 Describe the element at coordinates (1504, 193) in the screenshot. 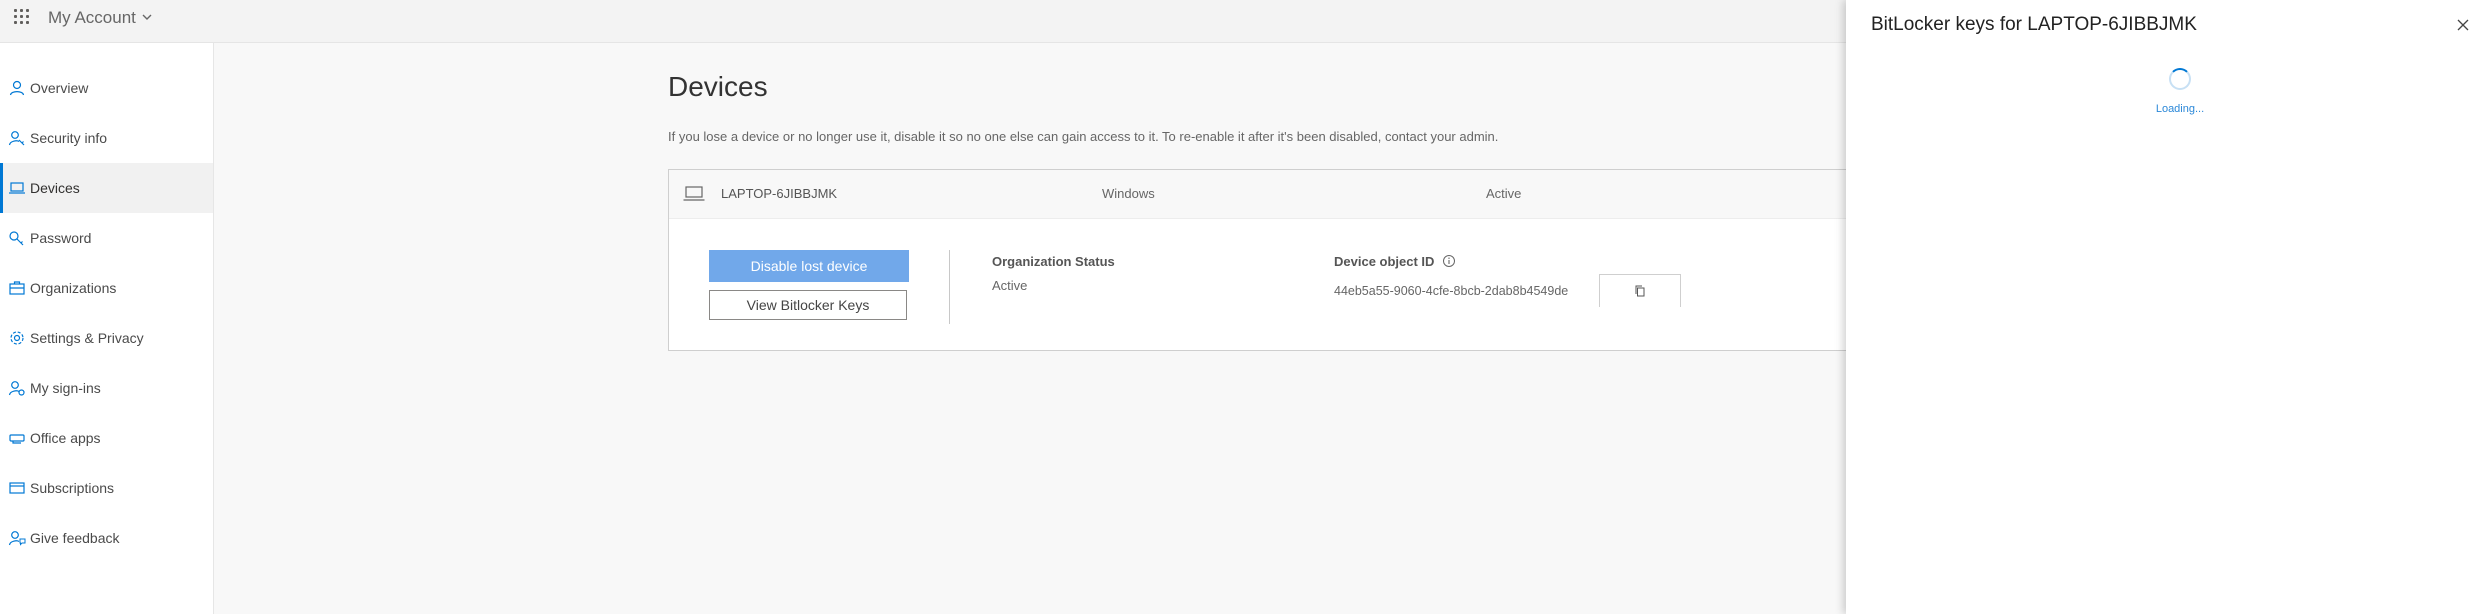

I see `device-state: Active` at that location.